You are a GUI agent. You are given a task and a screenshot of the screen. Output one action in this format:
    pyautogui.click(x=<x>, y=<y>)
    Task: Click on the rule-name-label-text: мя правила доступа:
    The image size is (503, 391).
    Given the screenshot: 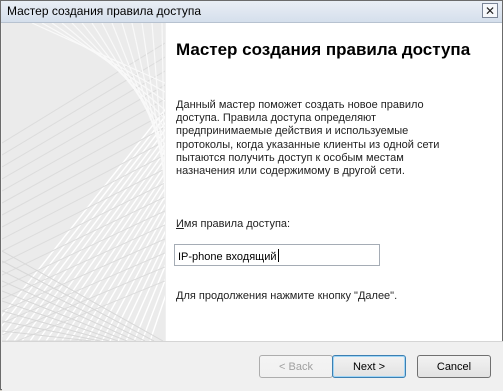 What is the action you would take?
    pyautogui.click(x=237, y=224)
    